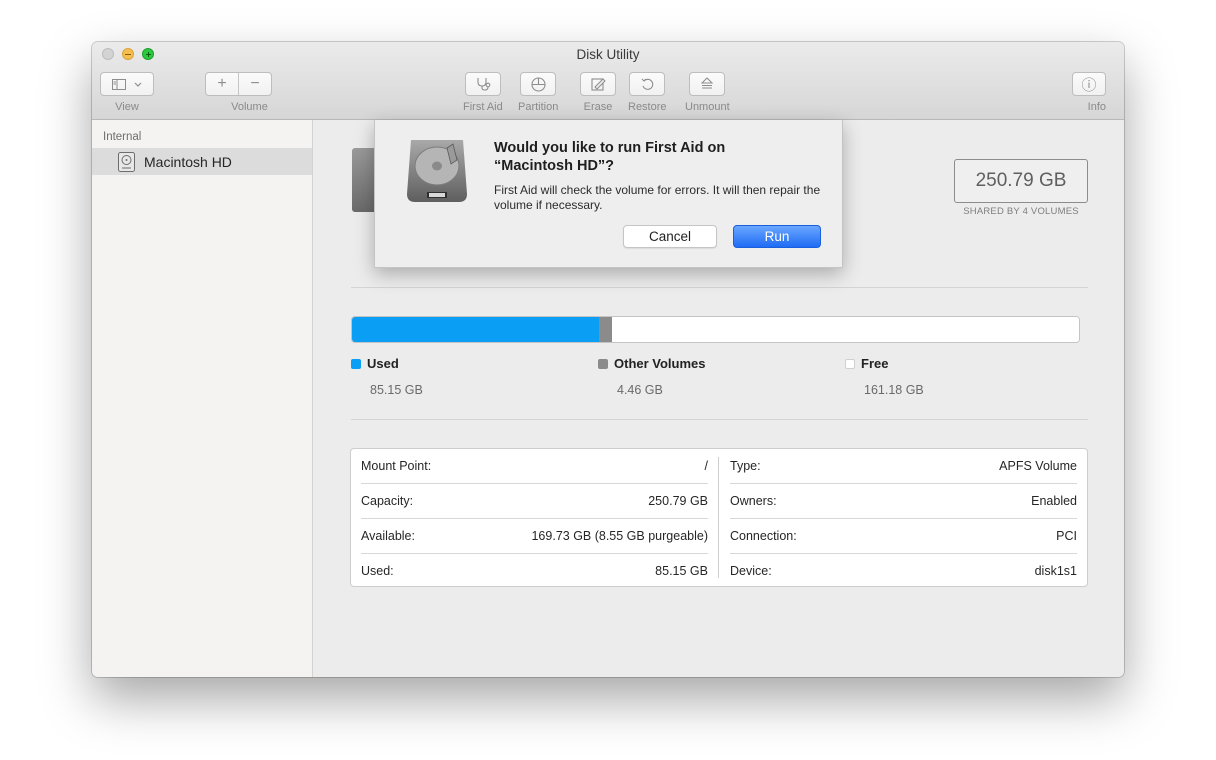 The height and width of the screenshot is (760, 1216). Describe the element at coordinates (605, 329) in the screenshot. I see `storage-bar-other-volumes` at that location.